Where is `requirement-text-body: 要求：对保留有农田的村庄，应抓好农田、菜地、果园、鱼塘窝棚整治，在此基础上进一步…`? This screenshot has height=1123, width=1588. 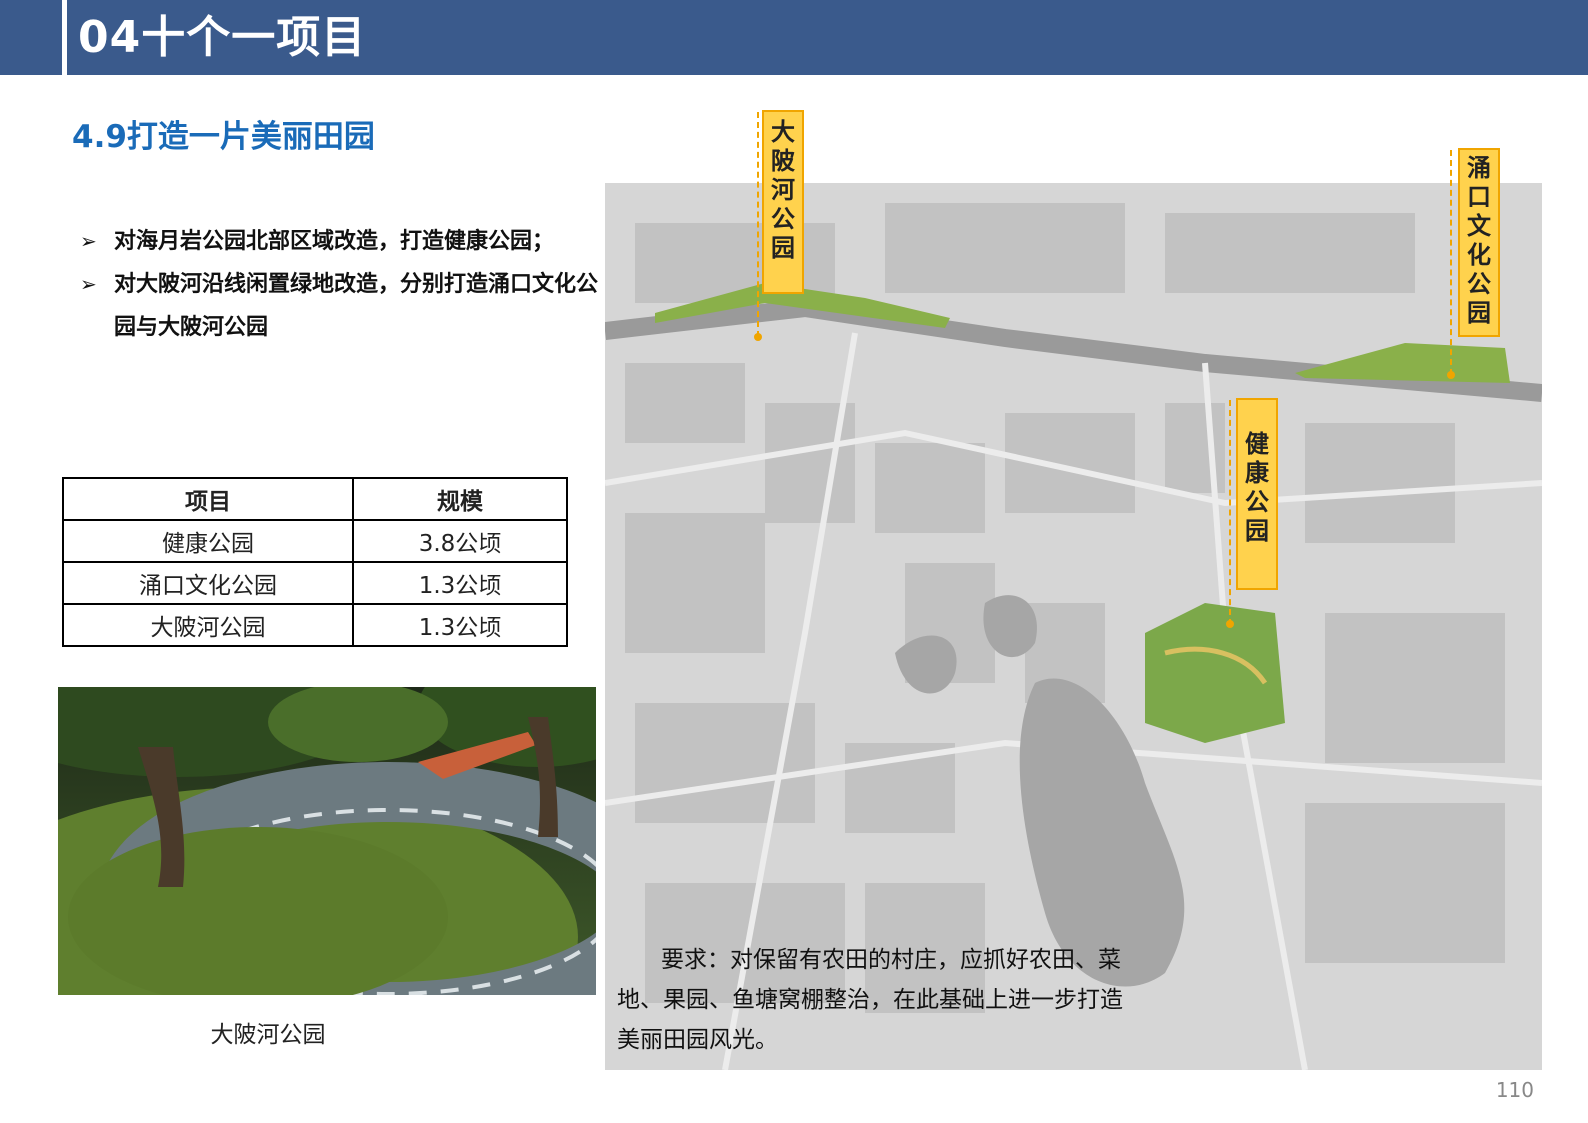 requirement-text-body: 要求：对保留有农田的村庄，应抓好农田、菜地、果园、鱼塘窝棚整治，在此基础上进一步… is located at coordinates (870, 1000).